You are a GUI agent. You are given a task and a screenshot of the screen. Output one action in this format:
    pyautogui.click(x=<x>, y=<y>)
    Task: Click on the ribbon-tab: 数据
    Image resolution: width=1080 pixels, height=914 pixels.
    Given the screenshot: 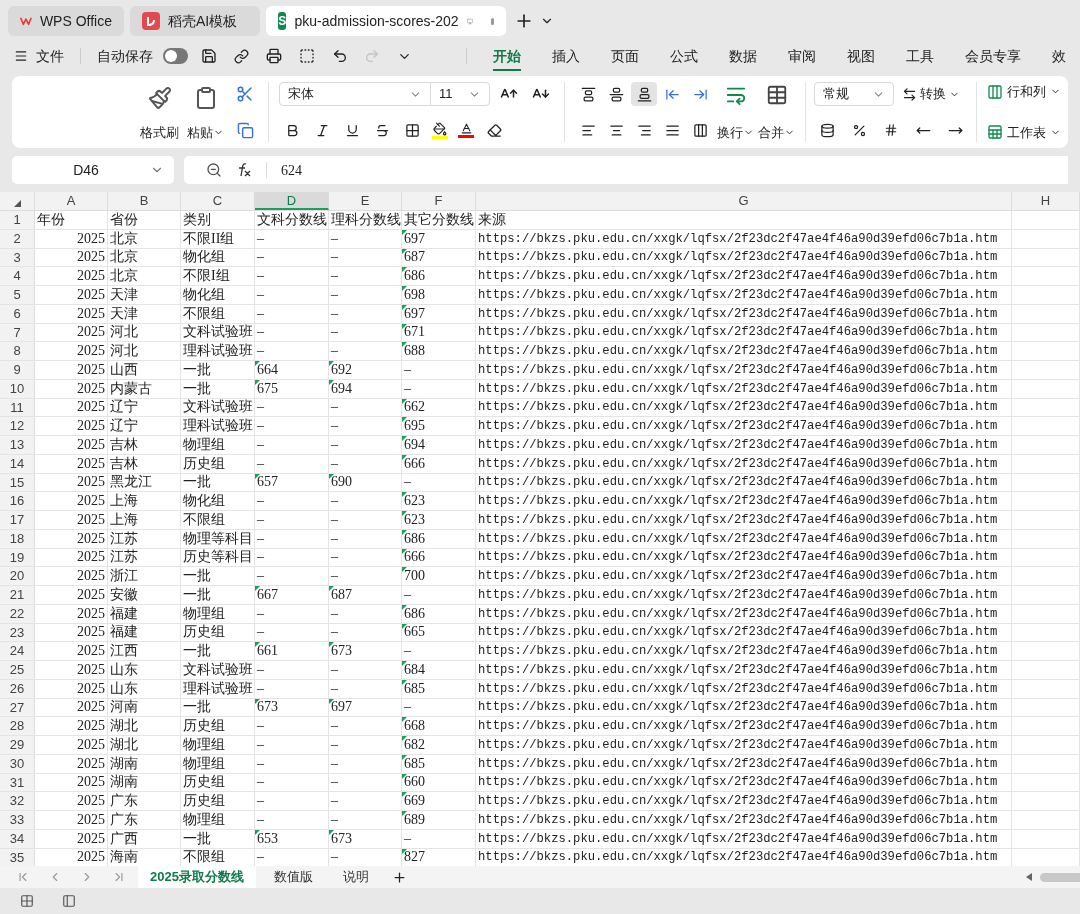 What is the action you would take?
    pyautogui.click(x=743, y=56)
    